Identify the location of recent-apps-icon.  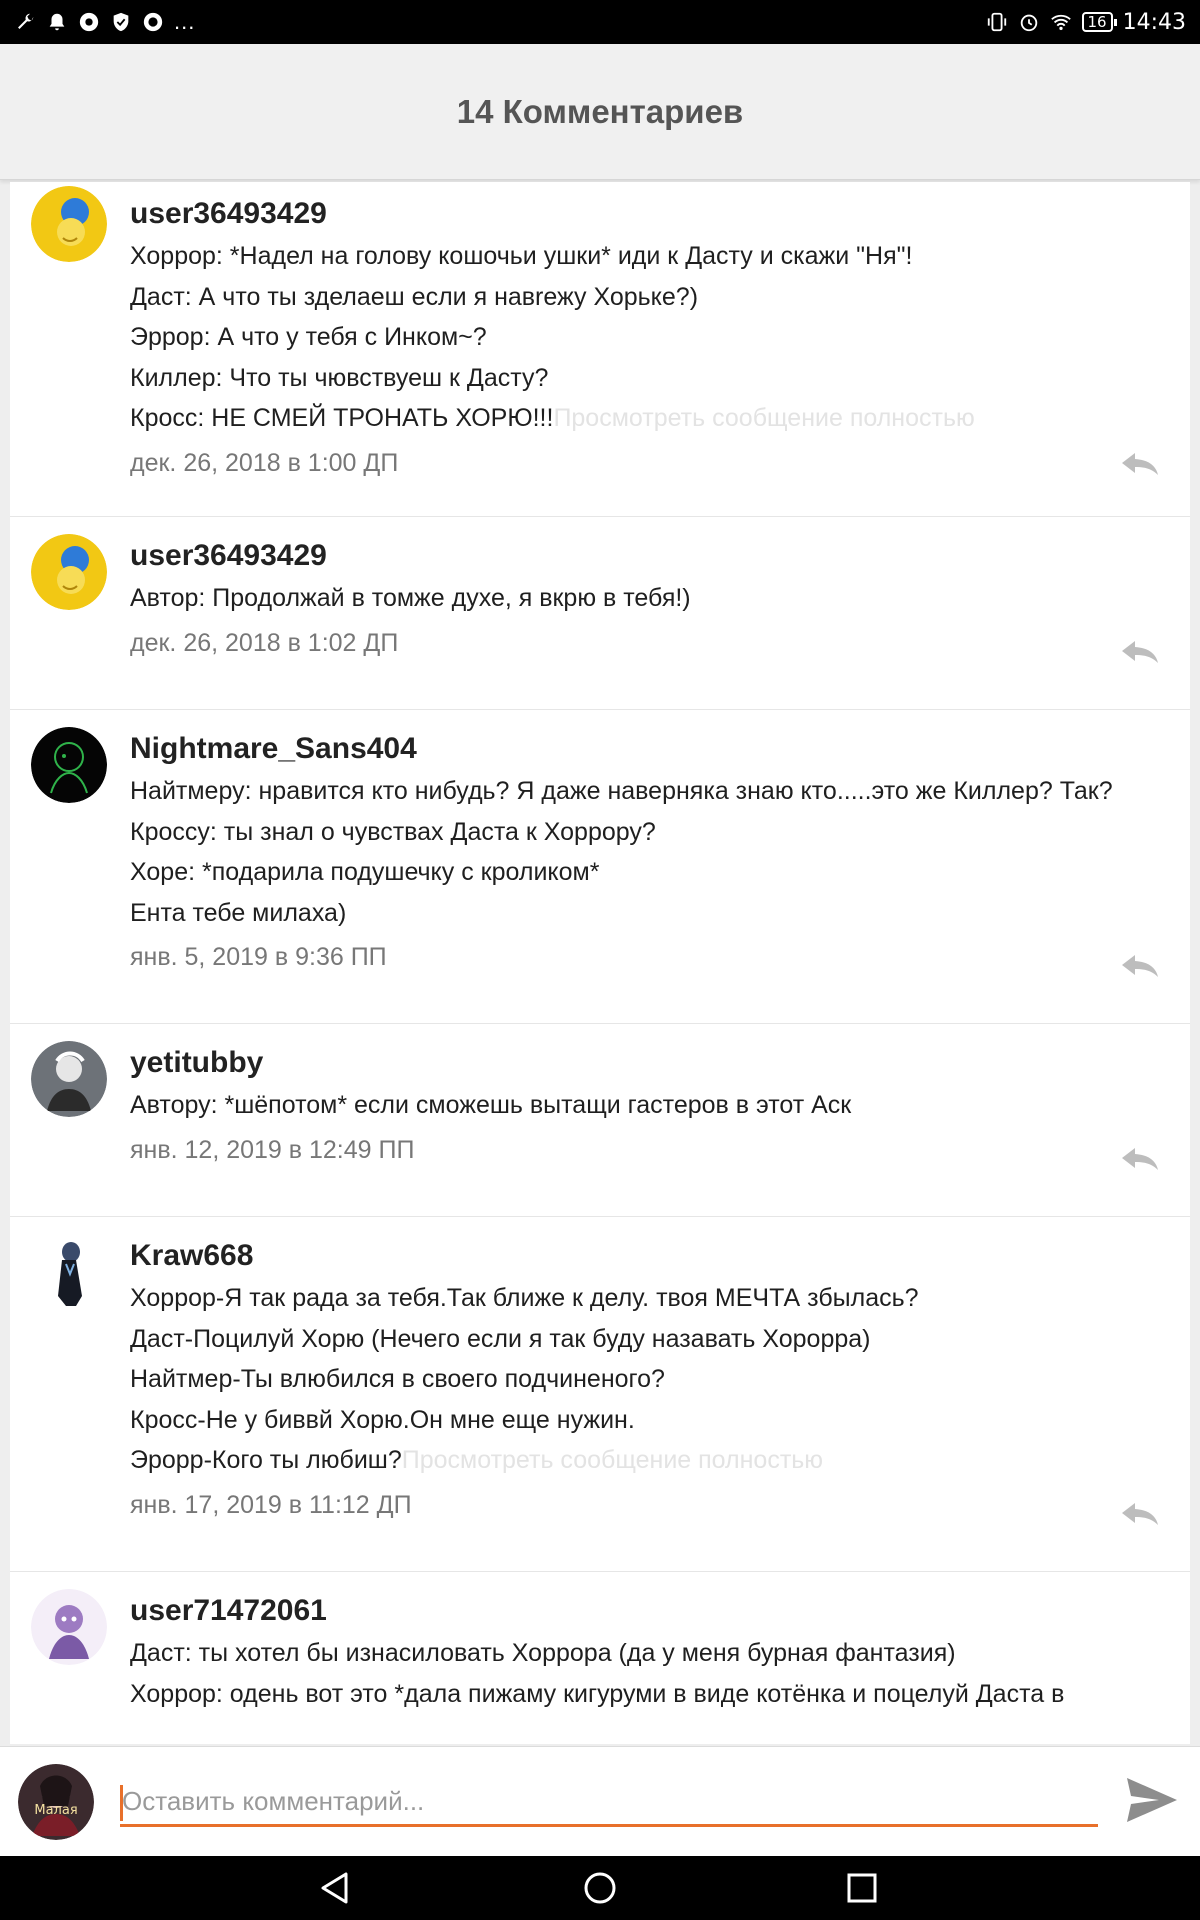
(862, 1888).